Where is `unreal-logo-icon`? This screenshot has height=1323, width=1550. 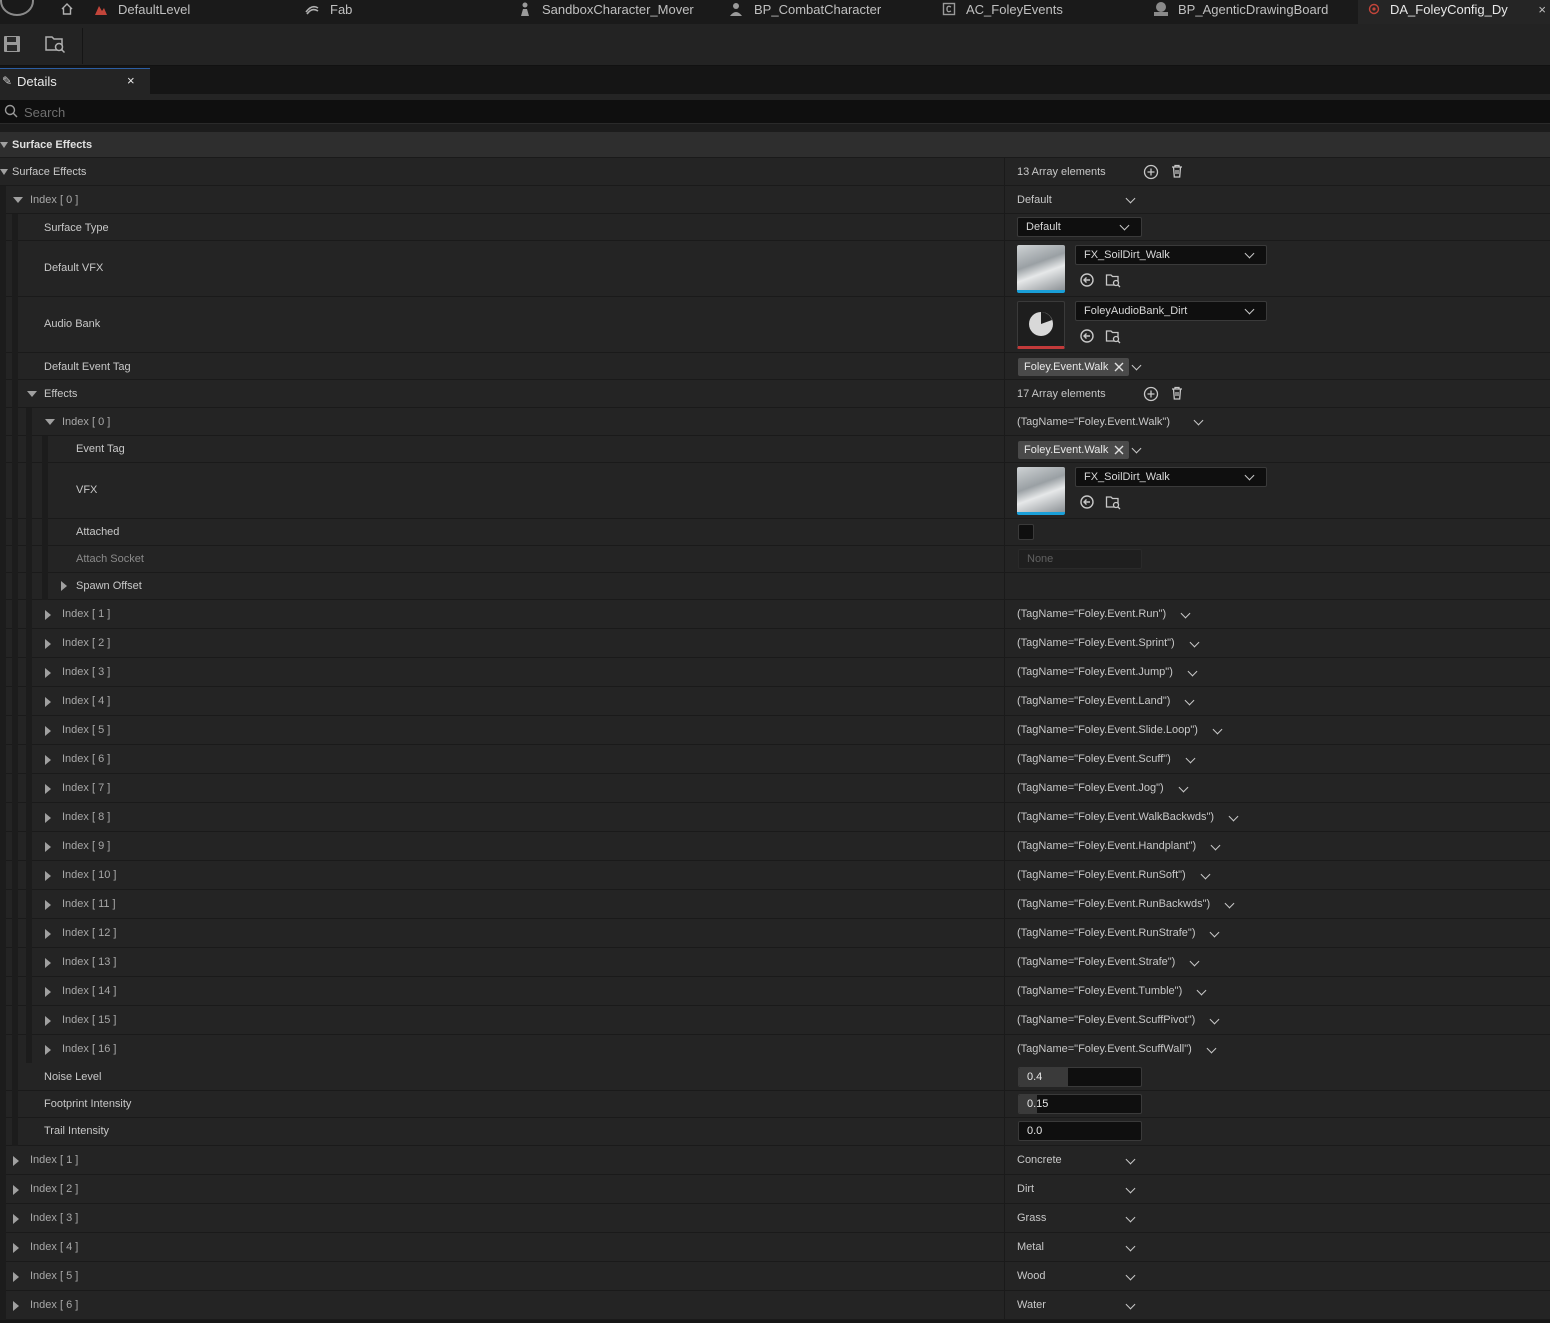
unreal-logo-icon is located at coordinates (17, 8).